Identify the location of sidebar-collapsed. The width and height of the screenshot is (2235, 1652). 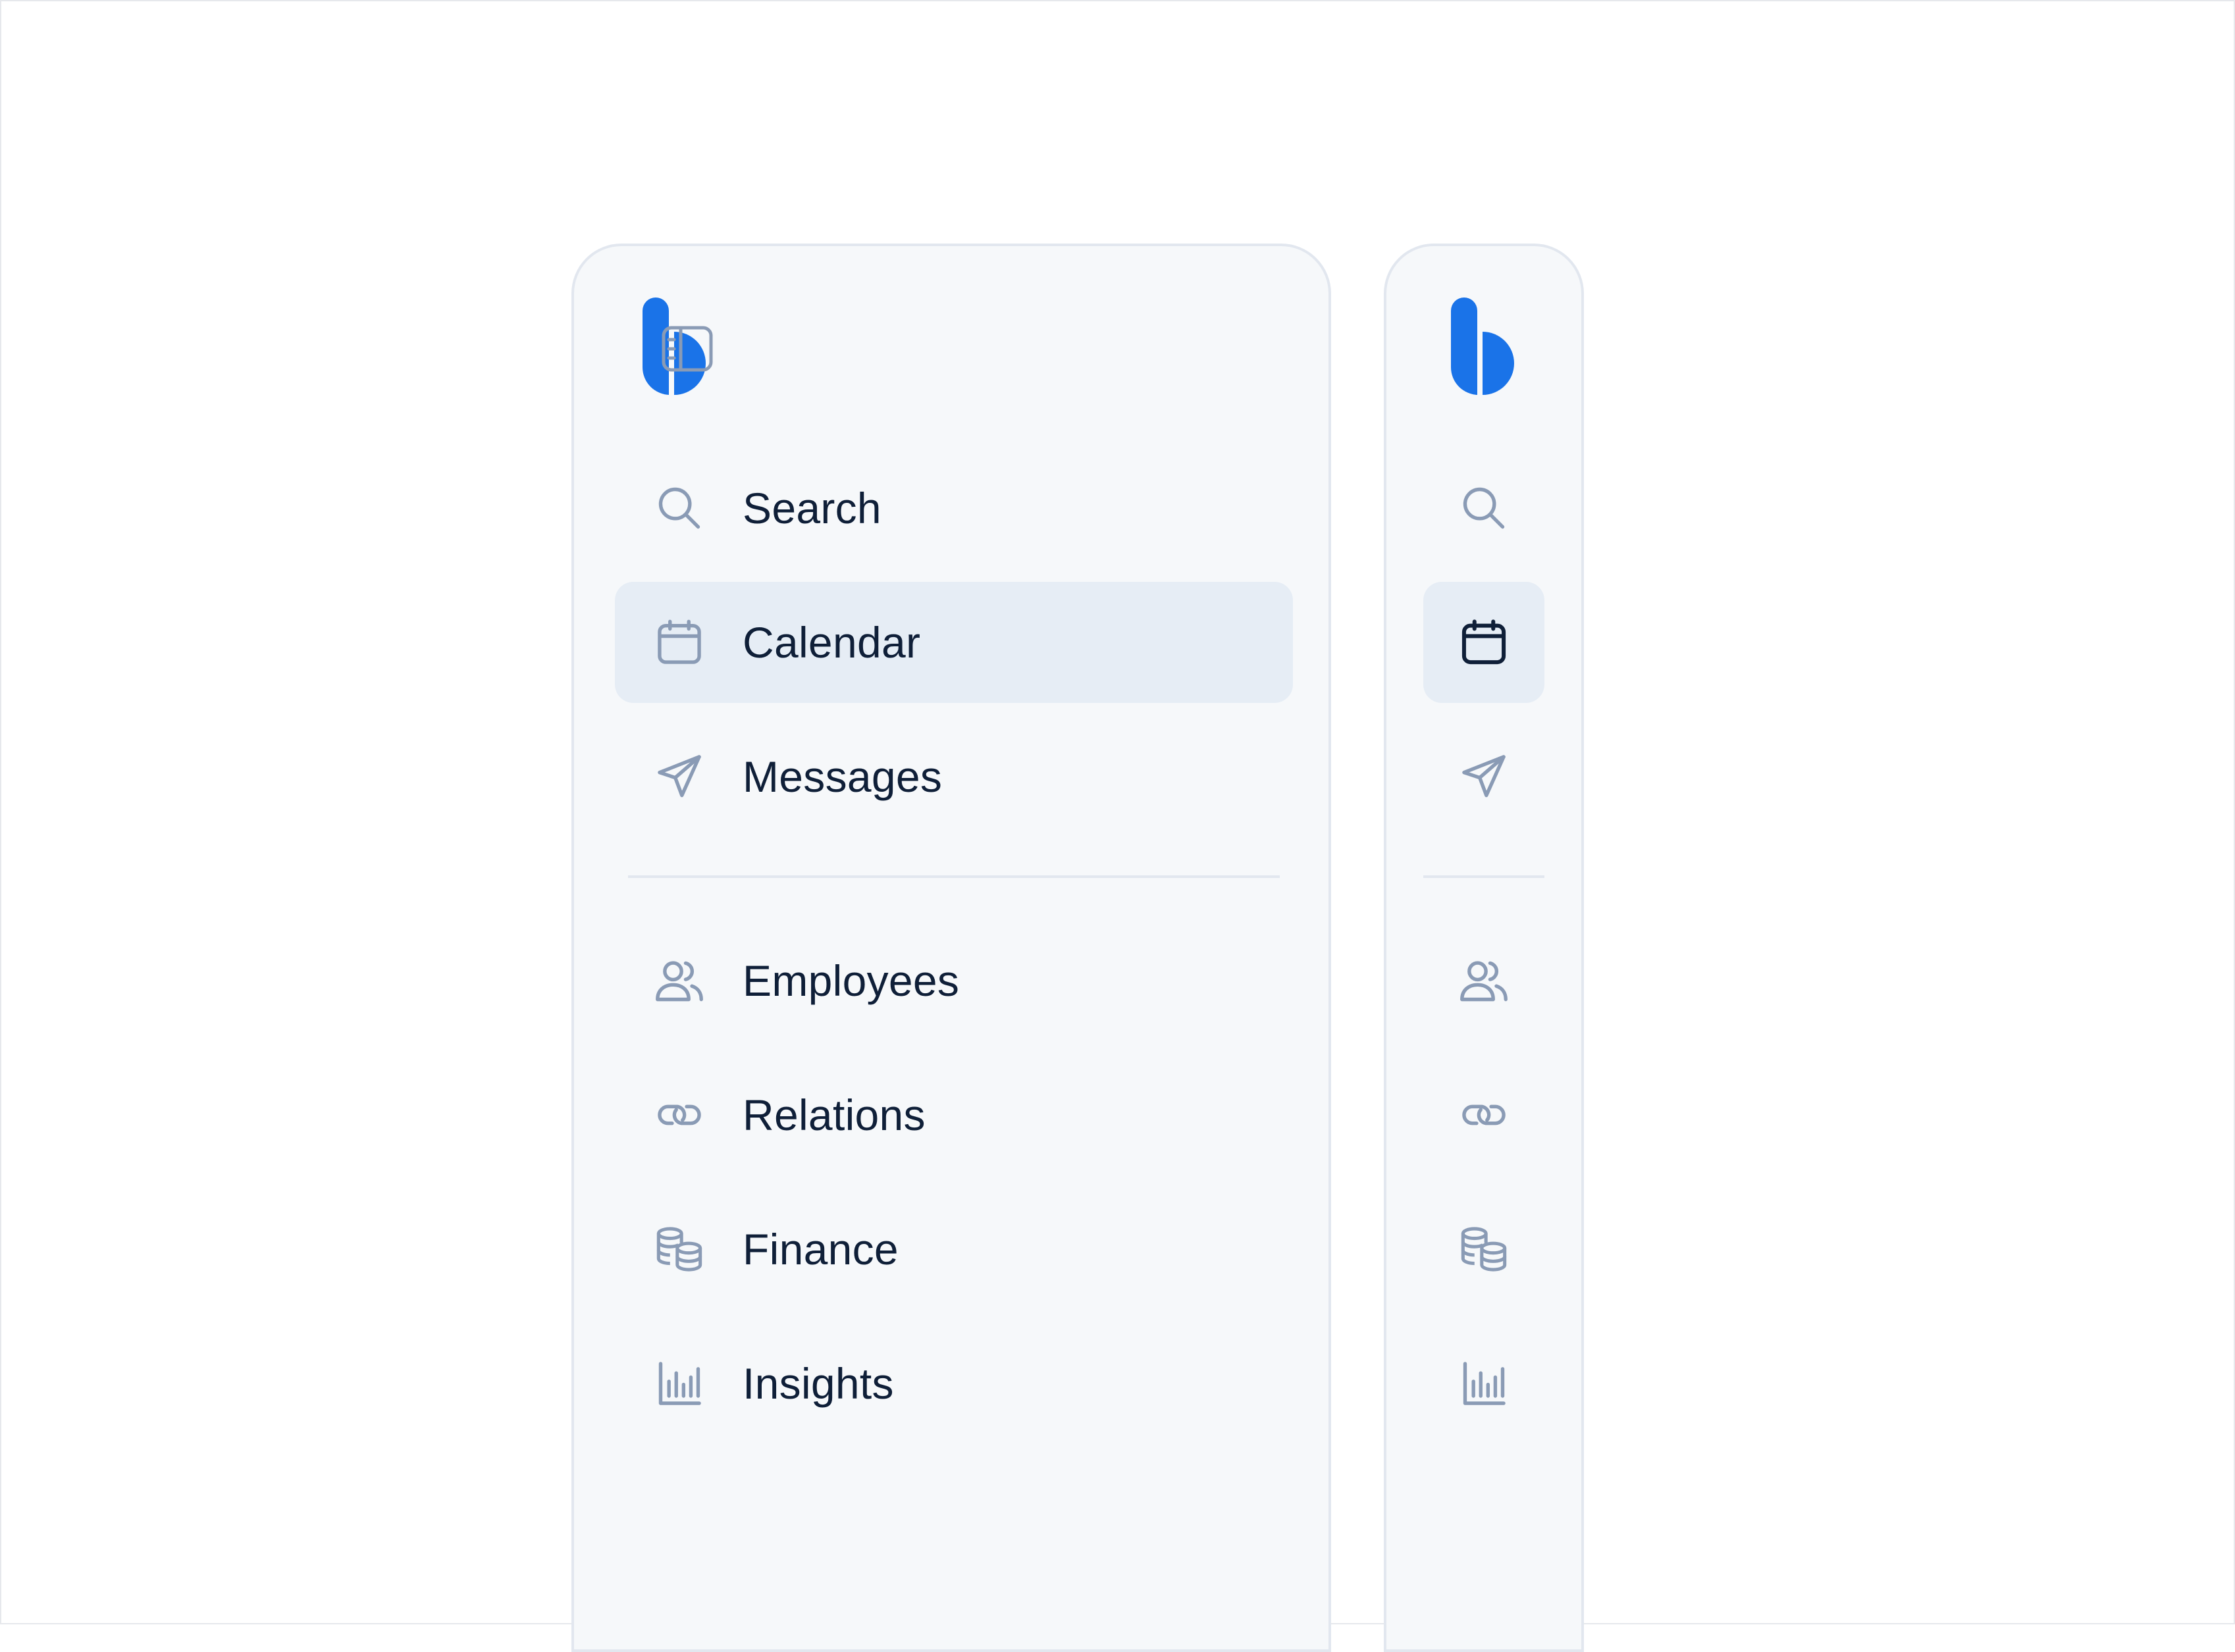
(1484, 948).